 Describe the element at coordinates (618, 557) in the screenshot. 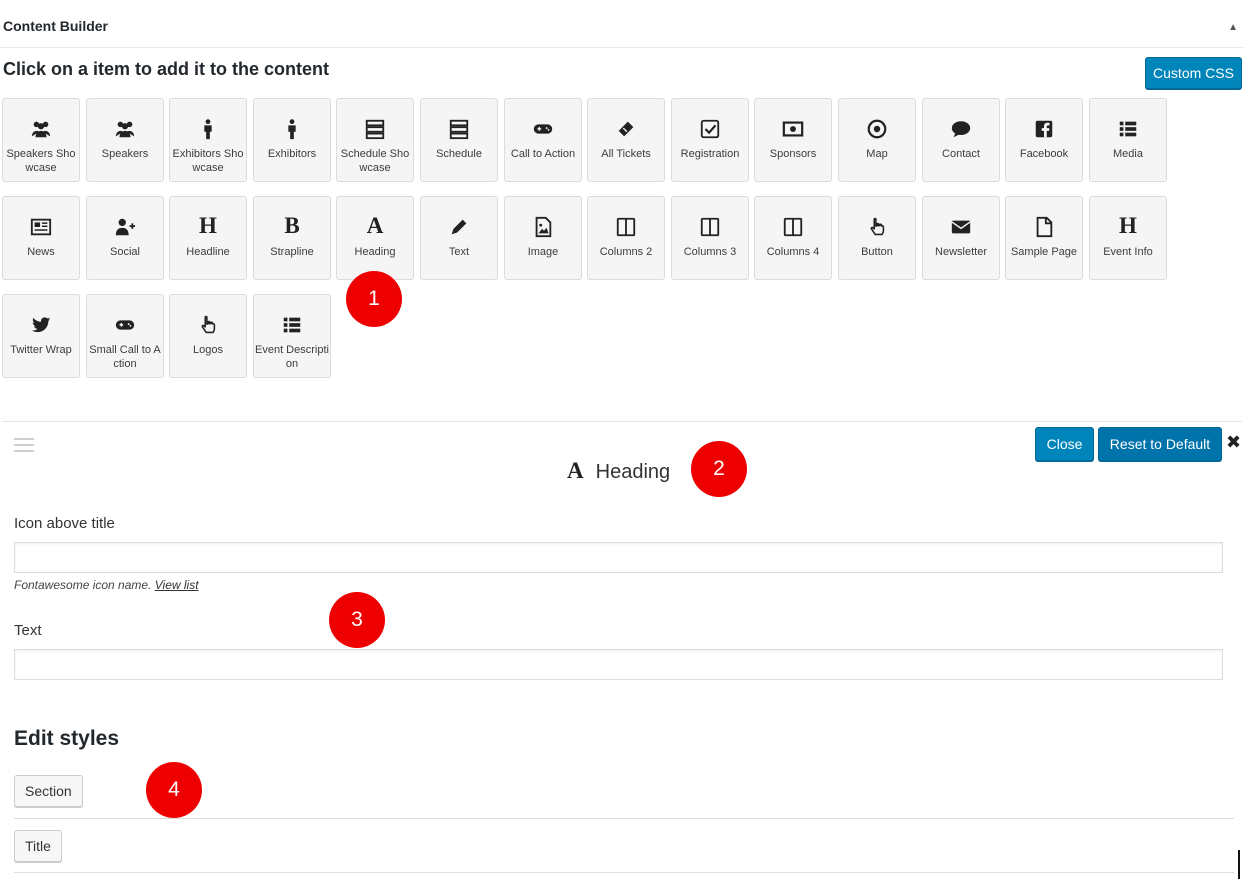

I see `icon-above-title-input` at that location.